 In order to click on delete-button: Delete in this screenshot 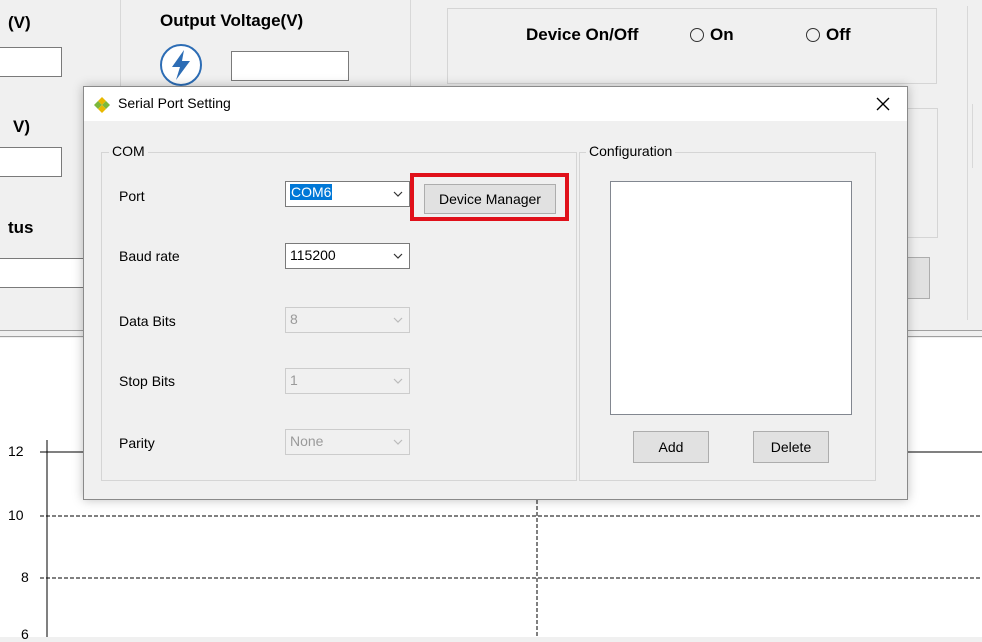, I will do `click(791, 447)`.